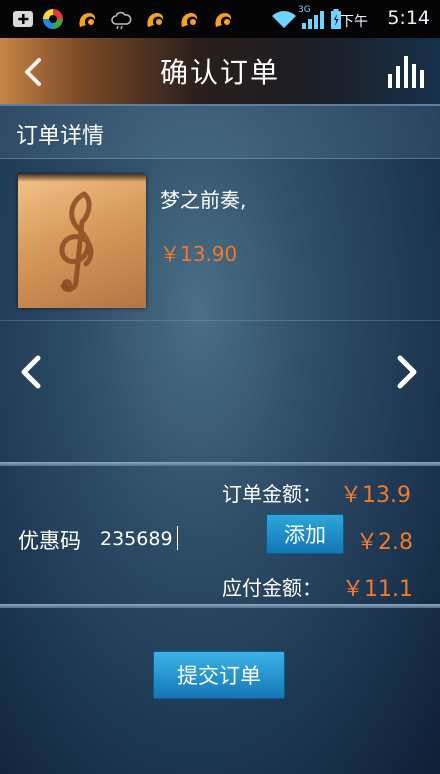 The width and height of the screenshot is (440, 774). I want to click on status-bar: 3G 下午 5:14, so click(220, 19).